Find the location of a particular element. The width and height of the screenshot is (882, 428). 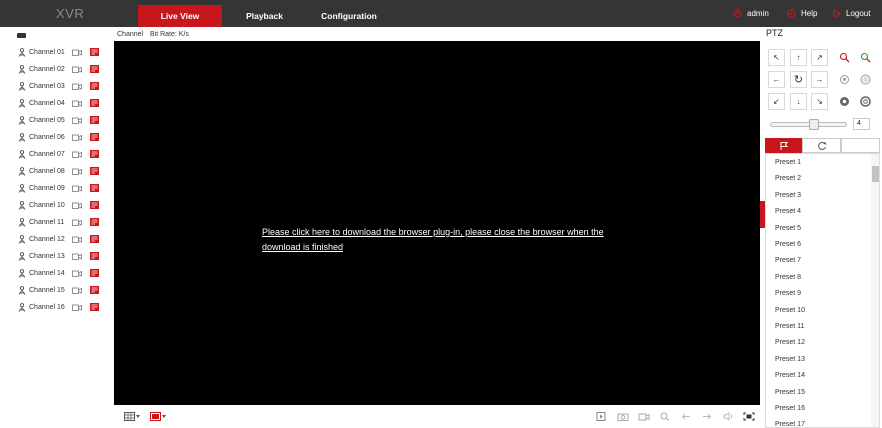

nav-configuration: Configuration is located at coordinates (349, 16).